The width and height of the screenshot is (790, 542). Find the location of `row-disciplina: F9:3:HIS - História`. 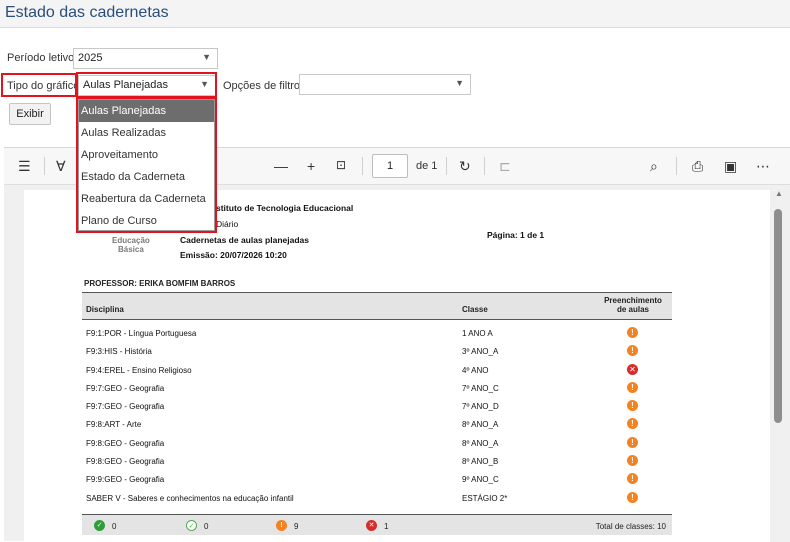

row-disciplina: F9:3:HIS - História is located at coordinates (119, 352).